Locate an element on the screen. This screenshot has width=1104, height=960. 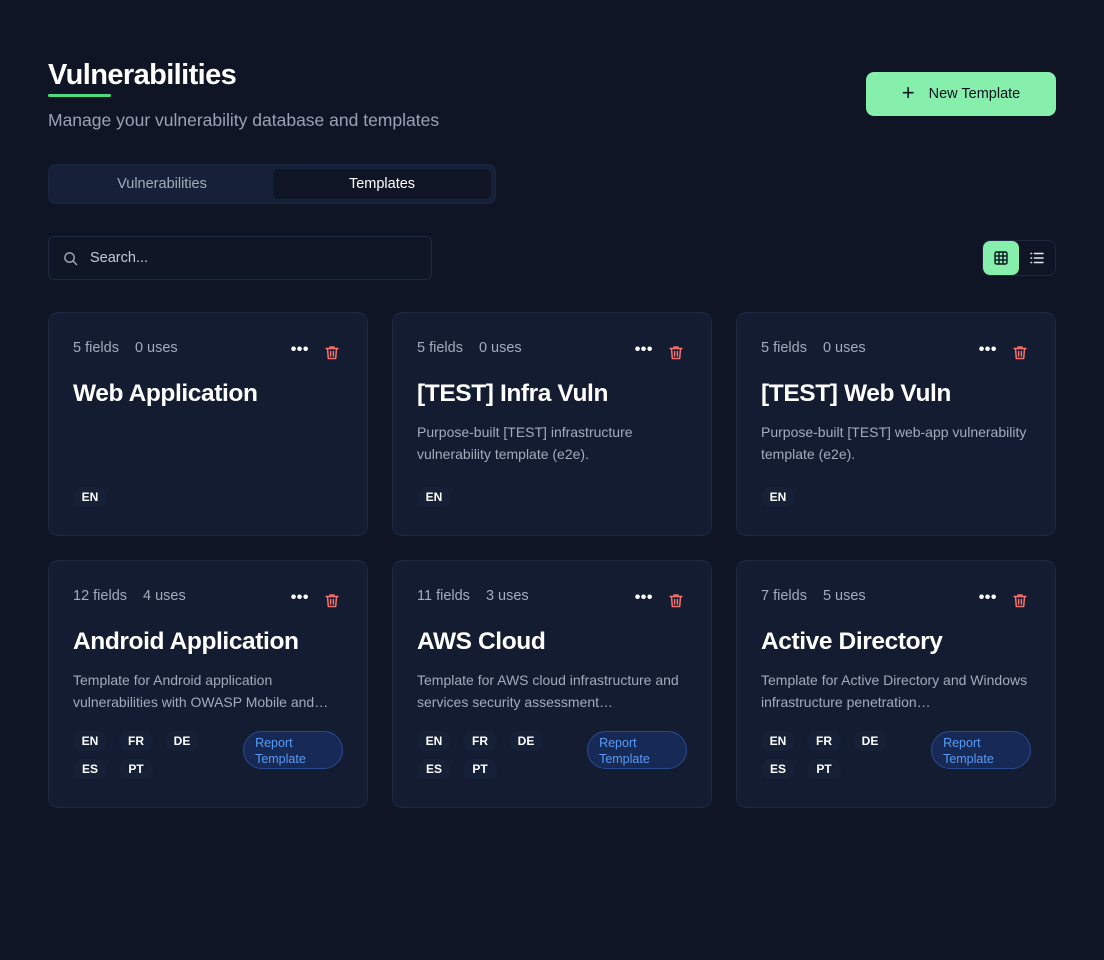
tab-templates: Templates is located at coordinates (382, 184).